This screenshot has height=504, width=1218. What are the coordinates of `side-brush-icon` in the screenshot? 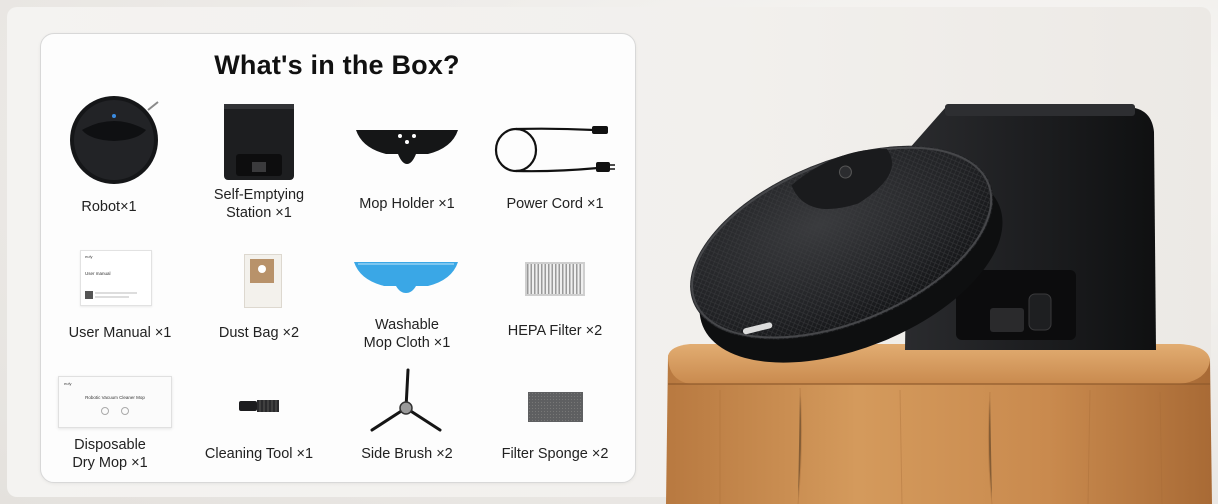 It's located at (406, 400).